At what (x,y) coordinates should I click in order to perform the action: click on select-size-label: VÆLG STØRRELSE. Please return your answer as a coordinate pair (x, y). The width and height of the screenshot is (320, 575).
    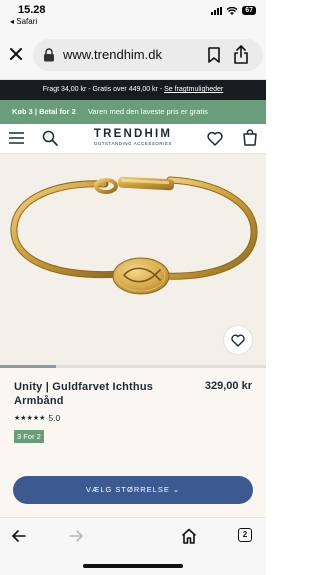
    Looking at the image, I should click on (127, 489).